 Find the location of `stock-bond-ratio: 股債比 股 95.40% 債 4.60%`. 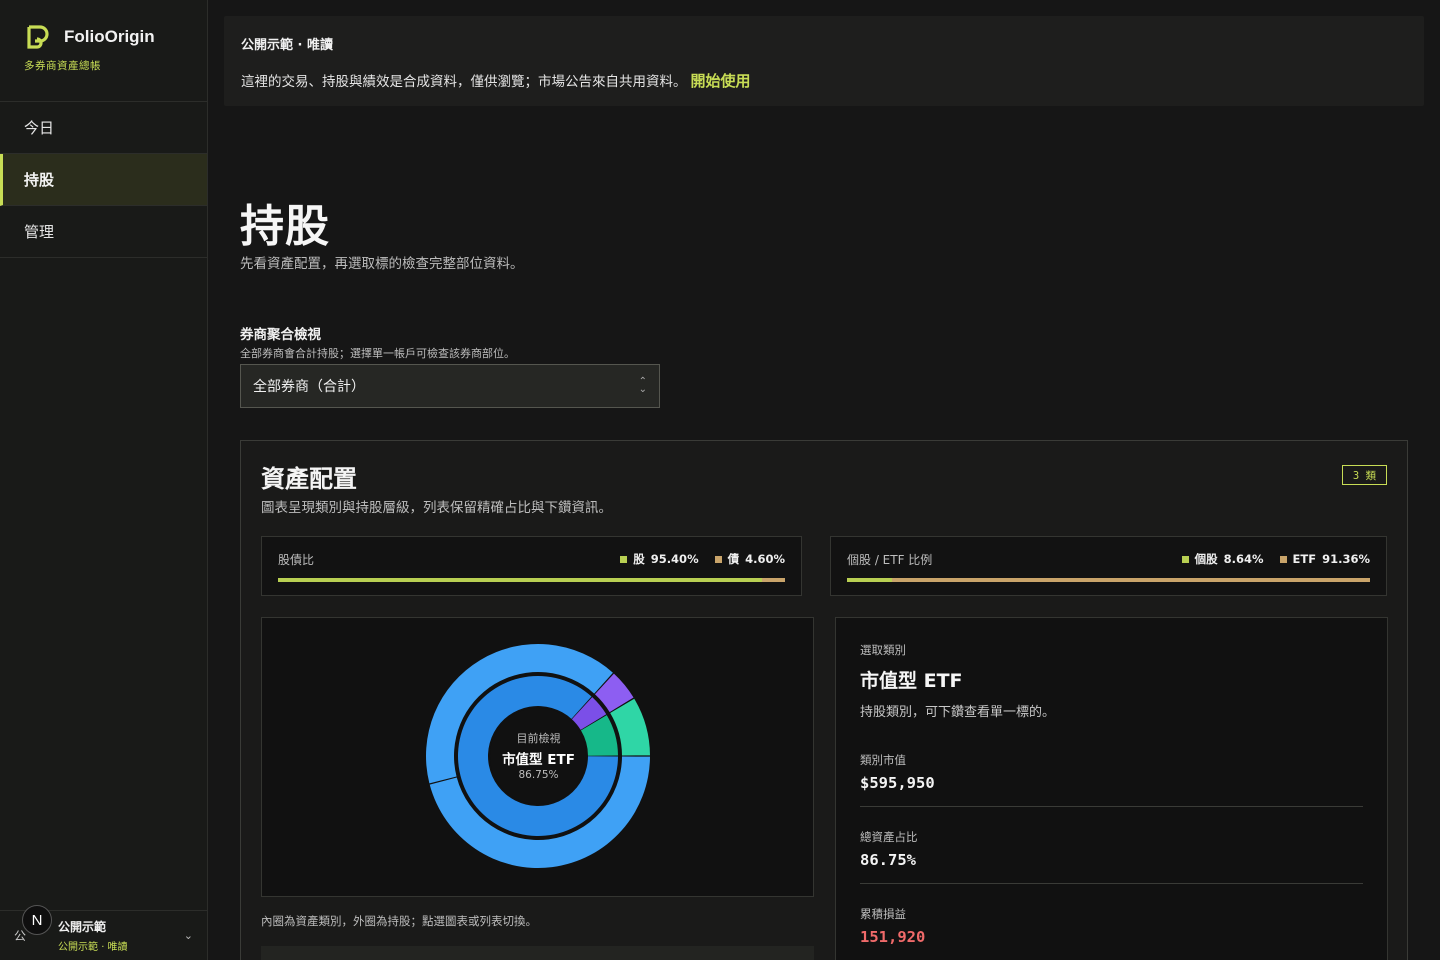

stock-bond-ratio: 股債比 股 95.40% 債 4.60% is located at coordinates (531, 566).